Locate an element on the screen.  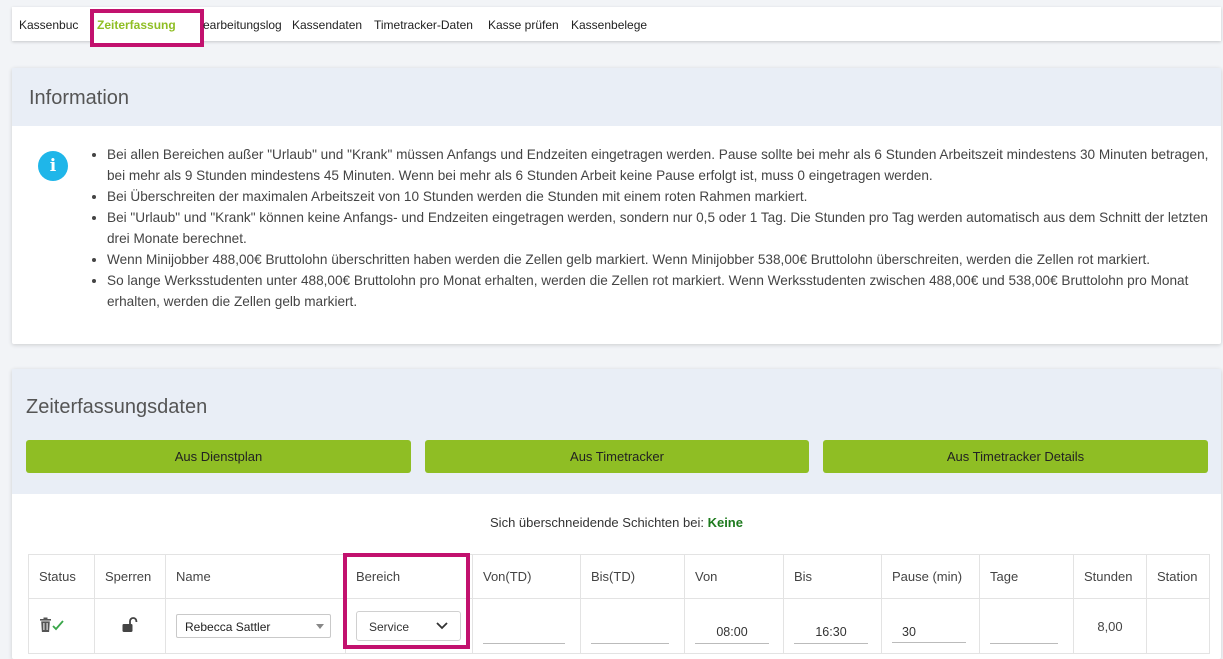
col-status: Status is located at coordinates (61, 576).